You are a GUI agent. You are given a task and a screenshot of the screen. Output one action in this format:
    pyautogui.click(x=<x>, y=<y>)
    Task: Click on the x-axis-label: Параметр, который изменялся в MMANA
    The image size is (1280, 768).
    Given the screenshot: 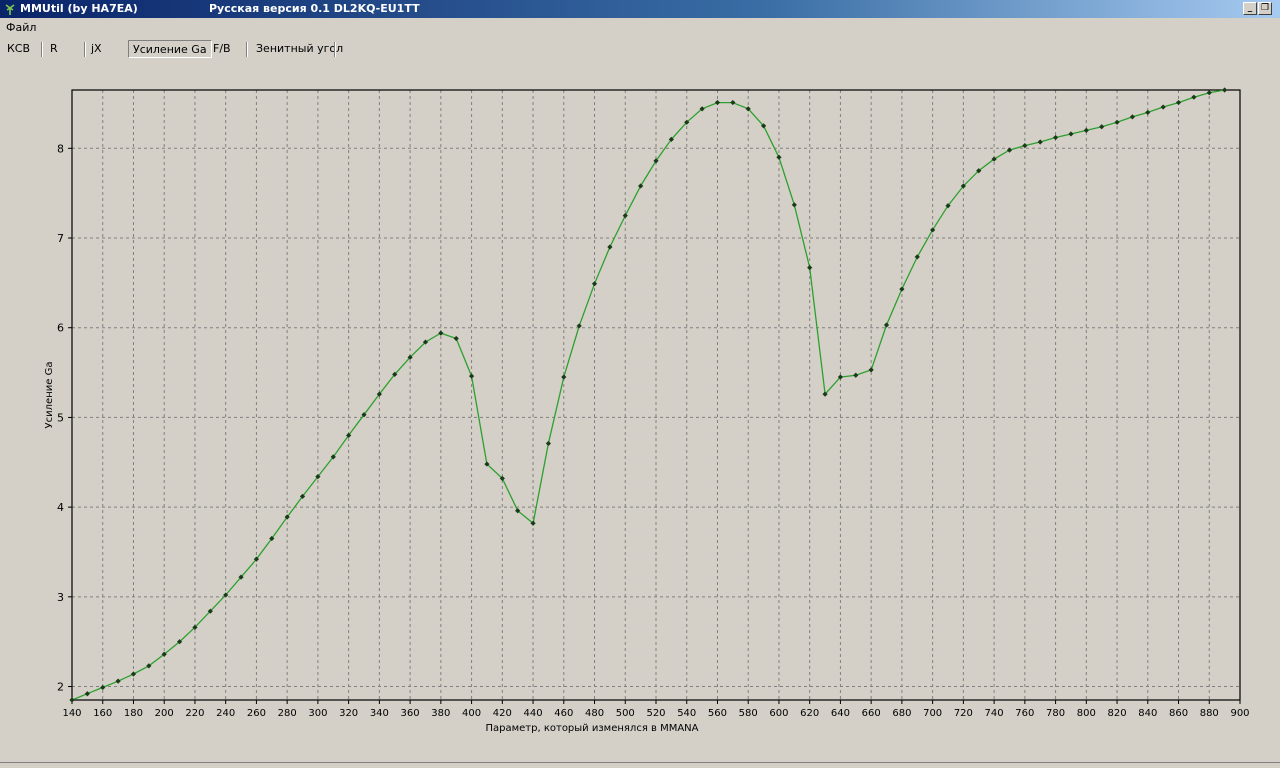 What is the action you would take?
    pyautogui.click(x=591, y=728)
    